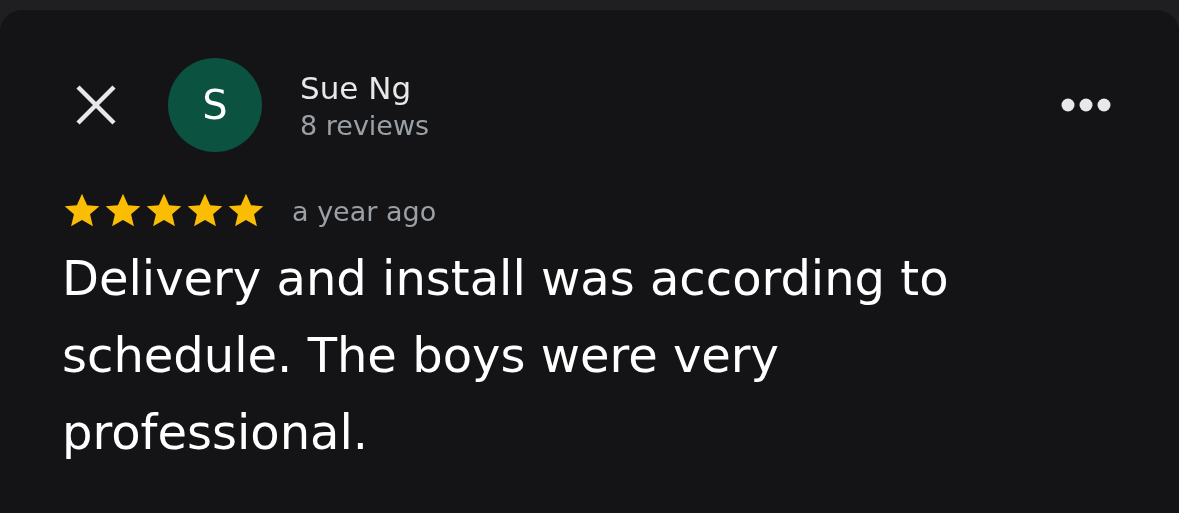 This screenshot has width=1179, height=513. Describe the element at coordinates (1086, 105) in the screenshot. I see `more-options-button` at that location.